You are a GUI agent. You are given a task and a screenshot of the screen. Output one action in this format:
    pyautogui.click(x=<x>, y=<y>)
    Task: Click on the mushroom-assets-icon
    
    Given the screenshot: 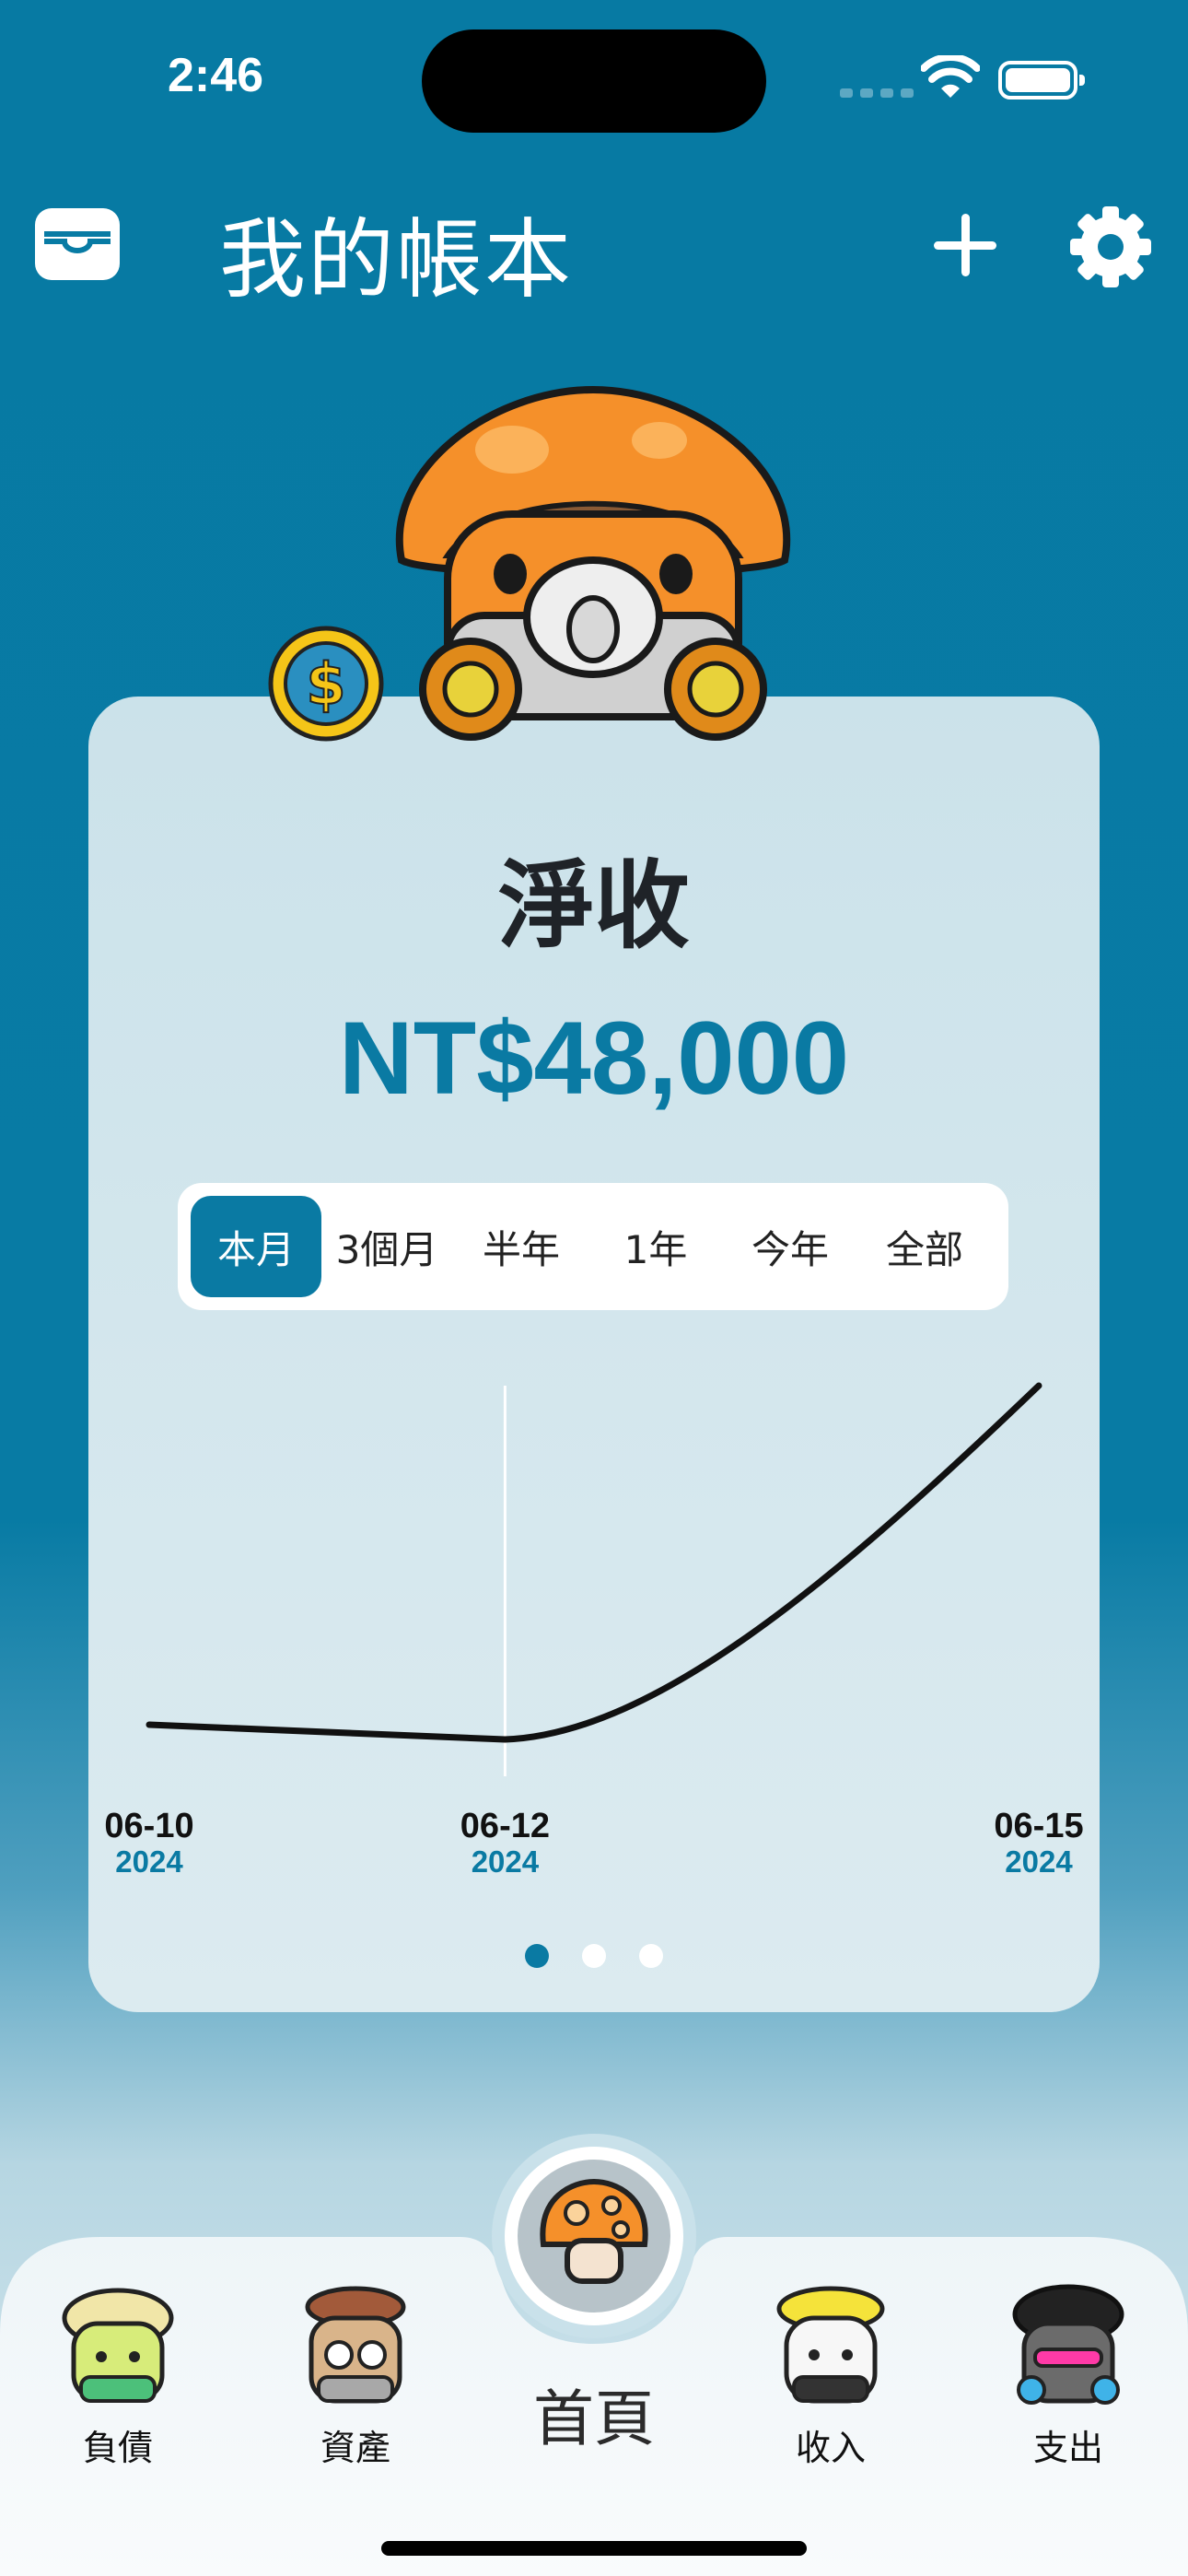 What is the action you would take?
    pyautogui.click(x=355, y=2345)
    